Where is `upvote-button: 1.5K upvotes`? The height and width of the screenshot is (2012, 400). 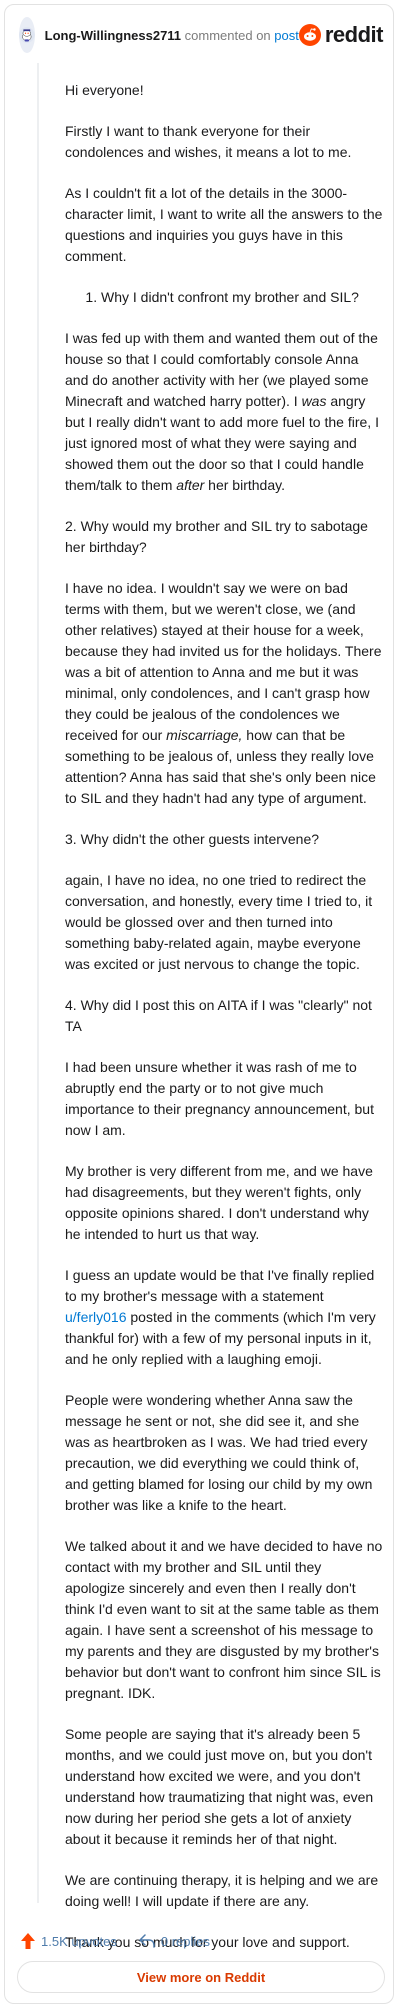
upvote-button: 1.5K upvotes is located at coordinates (69, 1941).